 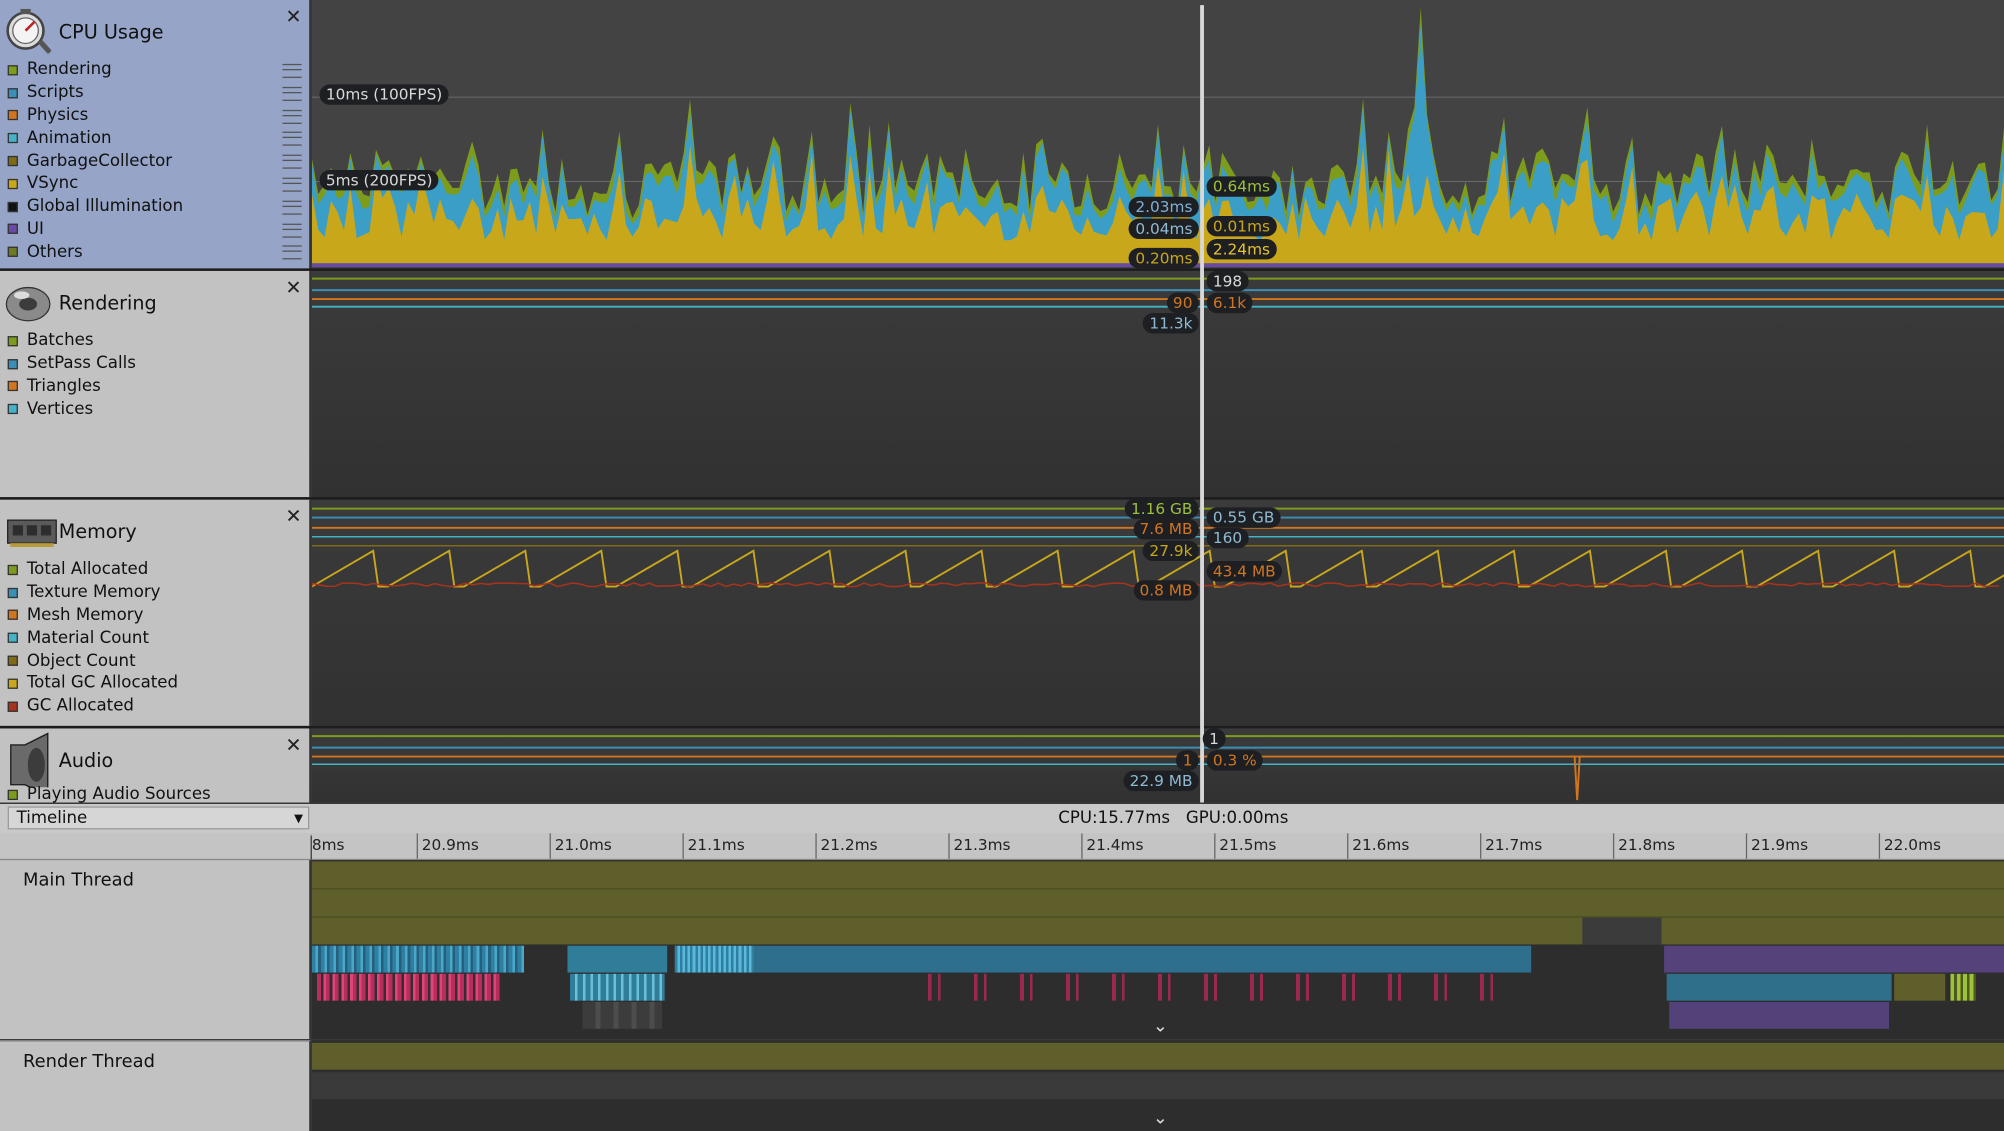 What do you see at coordinates (155, 765) in the screenshot?
I see `audio-module: Audio ✕ Playing Audio Sources` at bounding box center [155, 765].